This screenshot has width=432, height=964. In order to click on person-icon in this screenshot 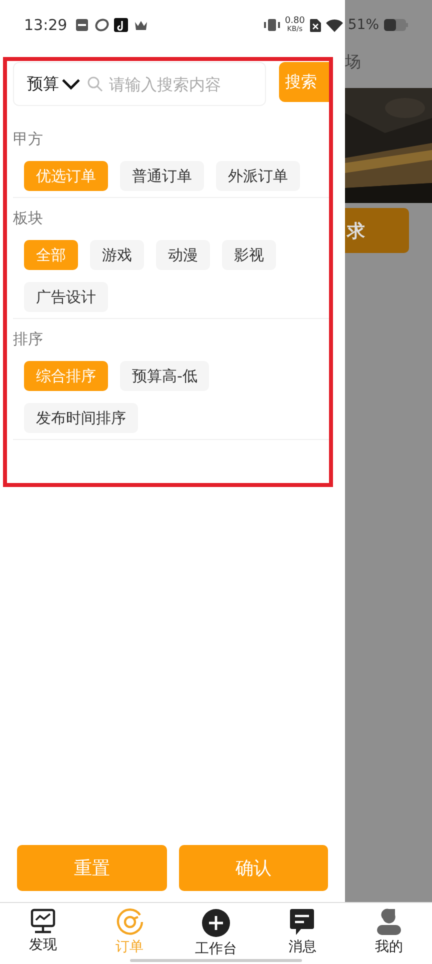, I will do `click(388, 922)`.